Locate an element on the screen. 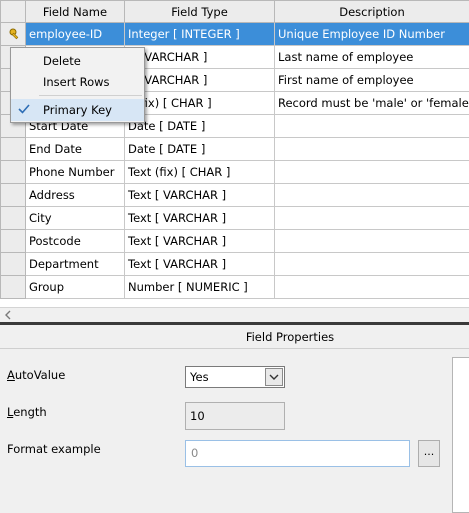 This screenshot has height=513, width=469. table-row: Department Text [ VARCHAR ] is located at coordinates (234, 264).